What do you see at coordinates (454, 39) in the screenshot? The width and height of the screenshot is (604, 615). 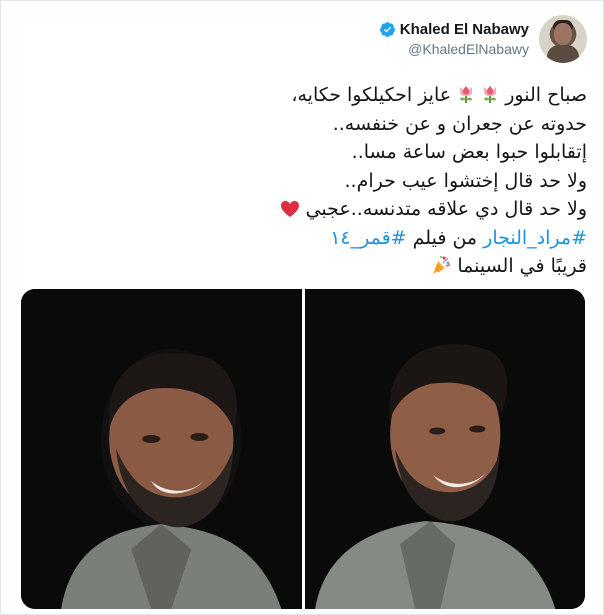 I see `author-info: Khaled El Nabawy @KhaledElNabawy` at bounding box center [454, 39].